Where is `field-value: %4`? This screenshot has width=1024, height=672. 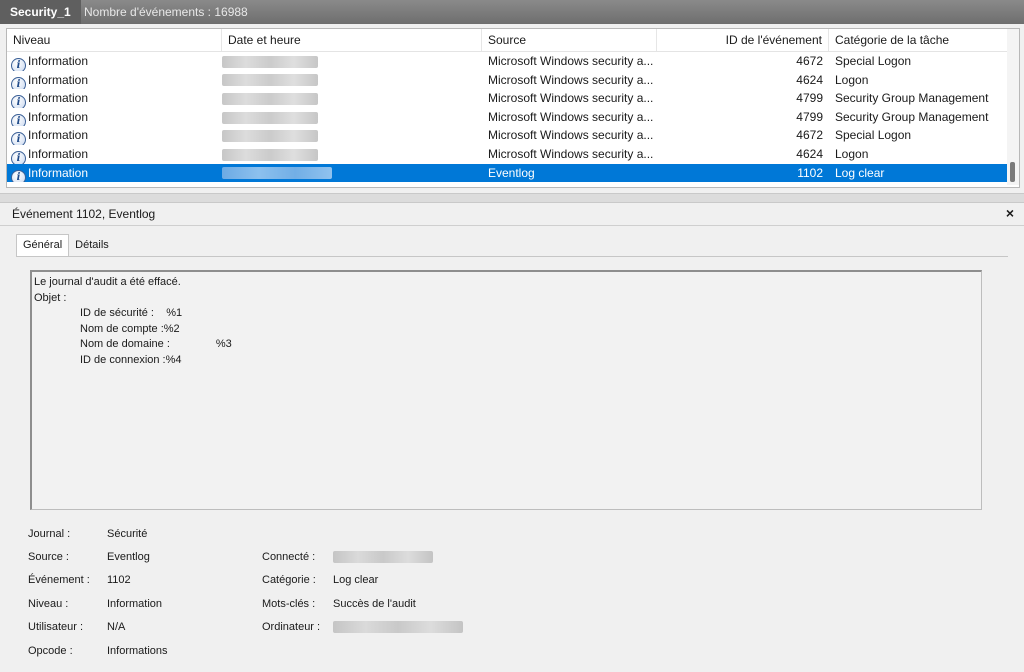 field-value: %4 is located at coordinates (173, 359).